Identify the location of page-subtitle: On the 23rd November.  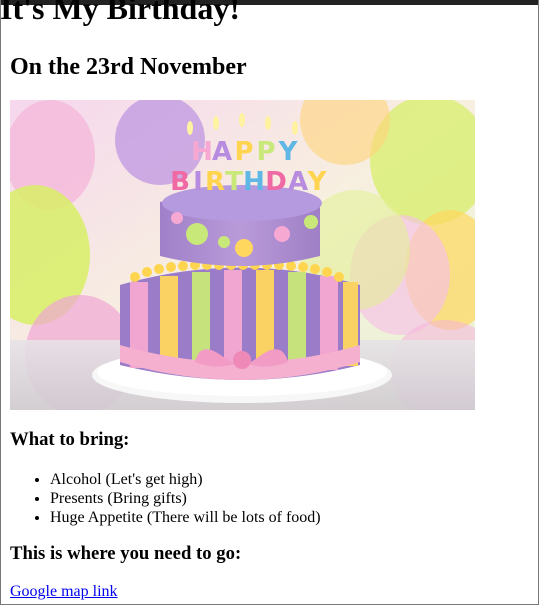
(128, 67).